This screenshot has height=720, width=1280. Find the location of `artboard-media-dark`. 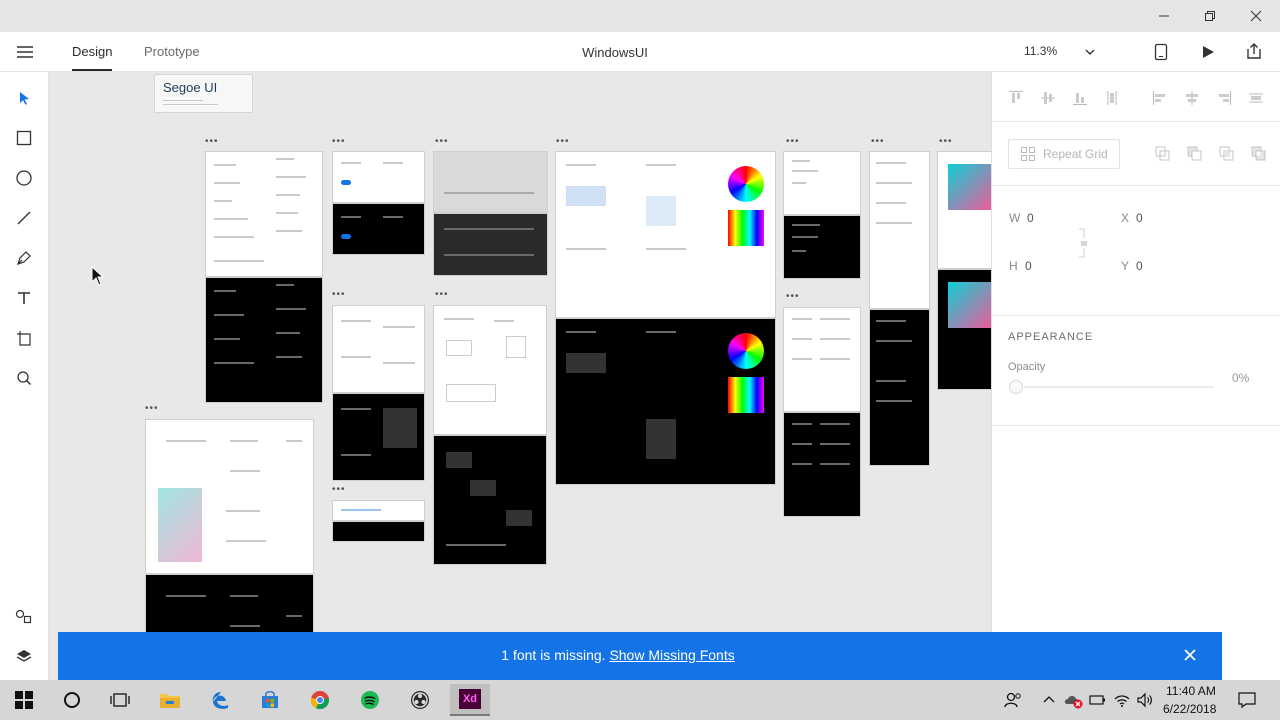

artboard-media-dark is located at coordinates (490, 244).